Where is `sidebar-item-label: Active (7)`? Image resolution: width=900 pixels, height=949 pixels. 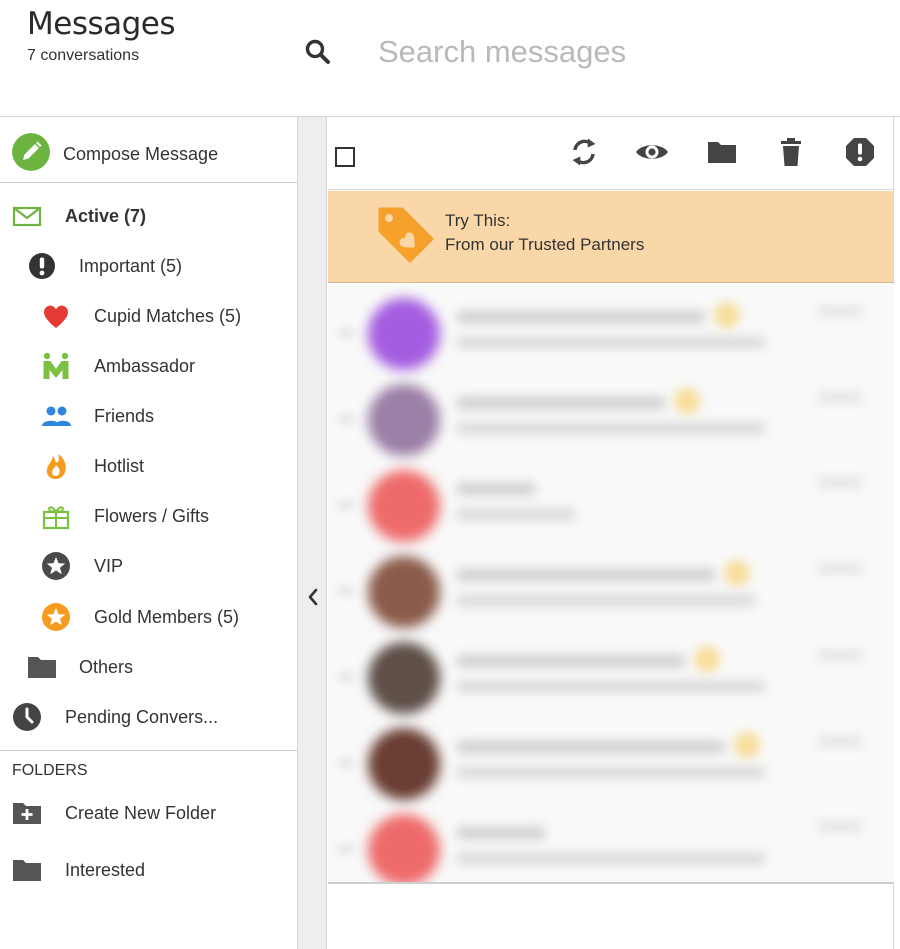
sidebar-item-label: Active (7) is located at coordinates (106, 216).